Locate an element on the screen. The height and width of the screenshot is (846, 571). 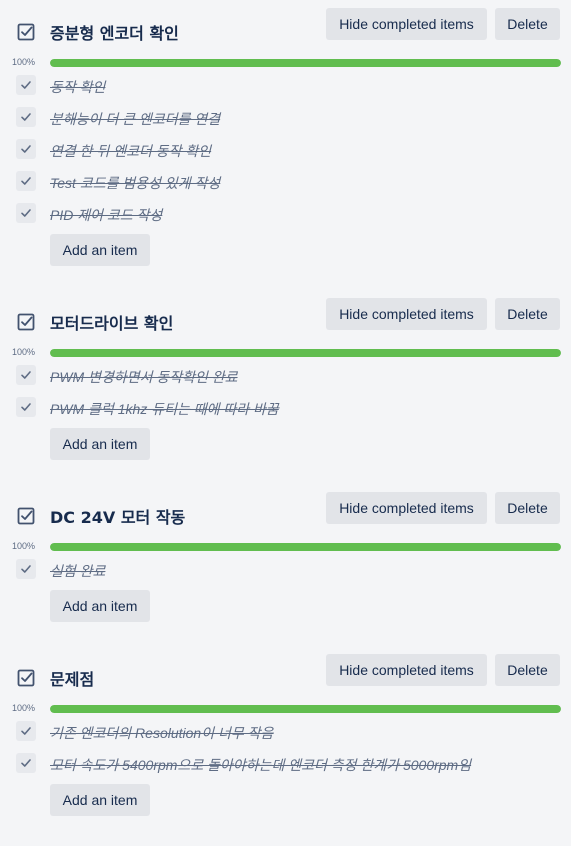
item-text: PID 제어 코드 작성 is located at coordinates (106, 215).